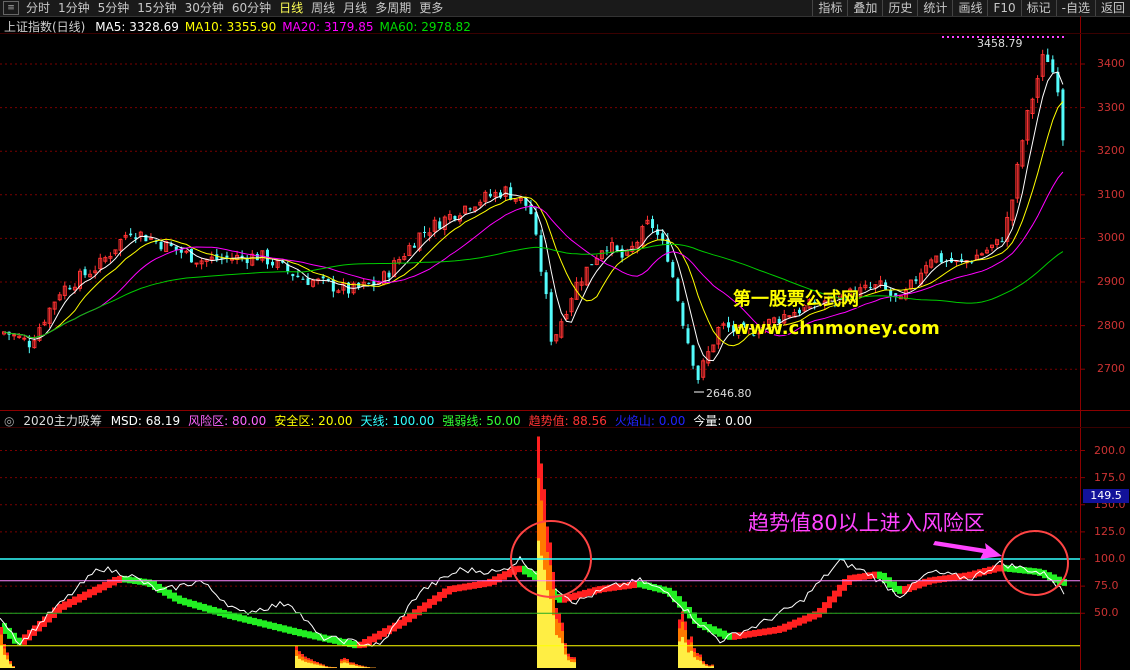  Describe the element at coordinates (1110, 450) in the screenshot. I see `ind-tick-label: 200.0` at that location.